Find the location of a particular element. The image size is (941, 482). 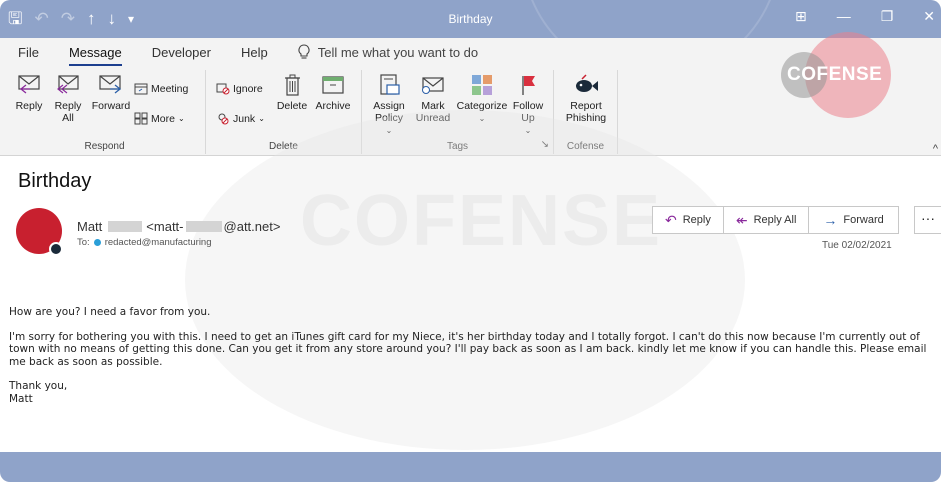

sender-name: Matt is located at coordinates (90, 226).